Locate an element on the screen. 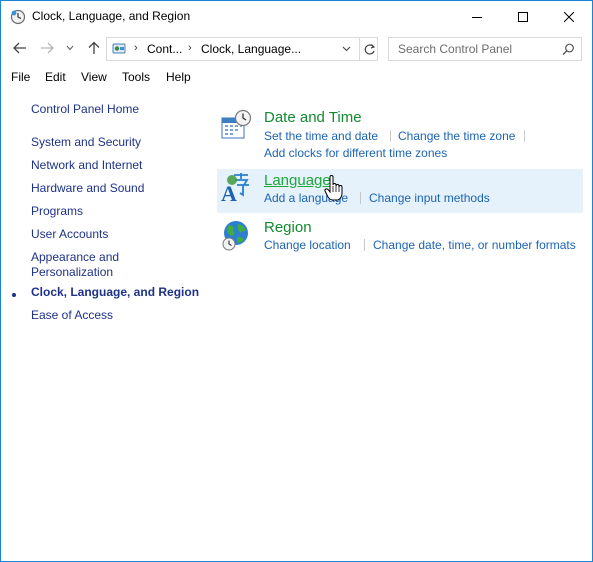  arrow-right-icon is located at coordinates (47, 48).